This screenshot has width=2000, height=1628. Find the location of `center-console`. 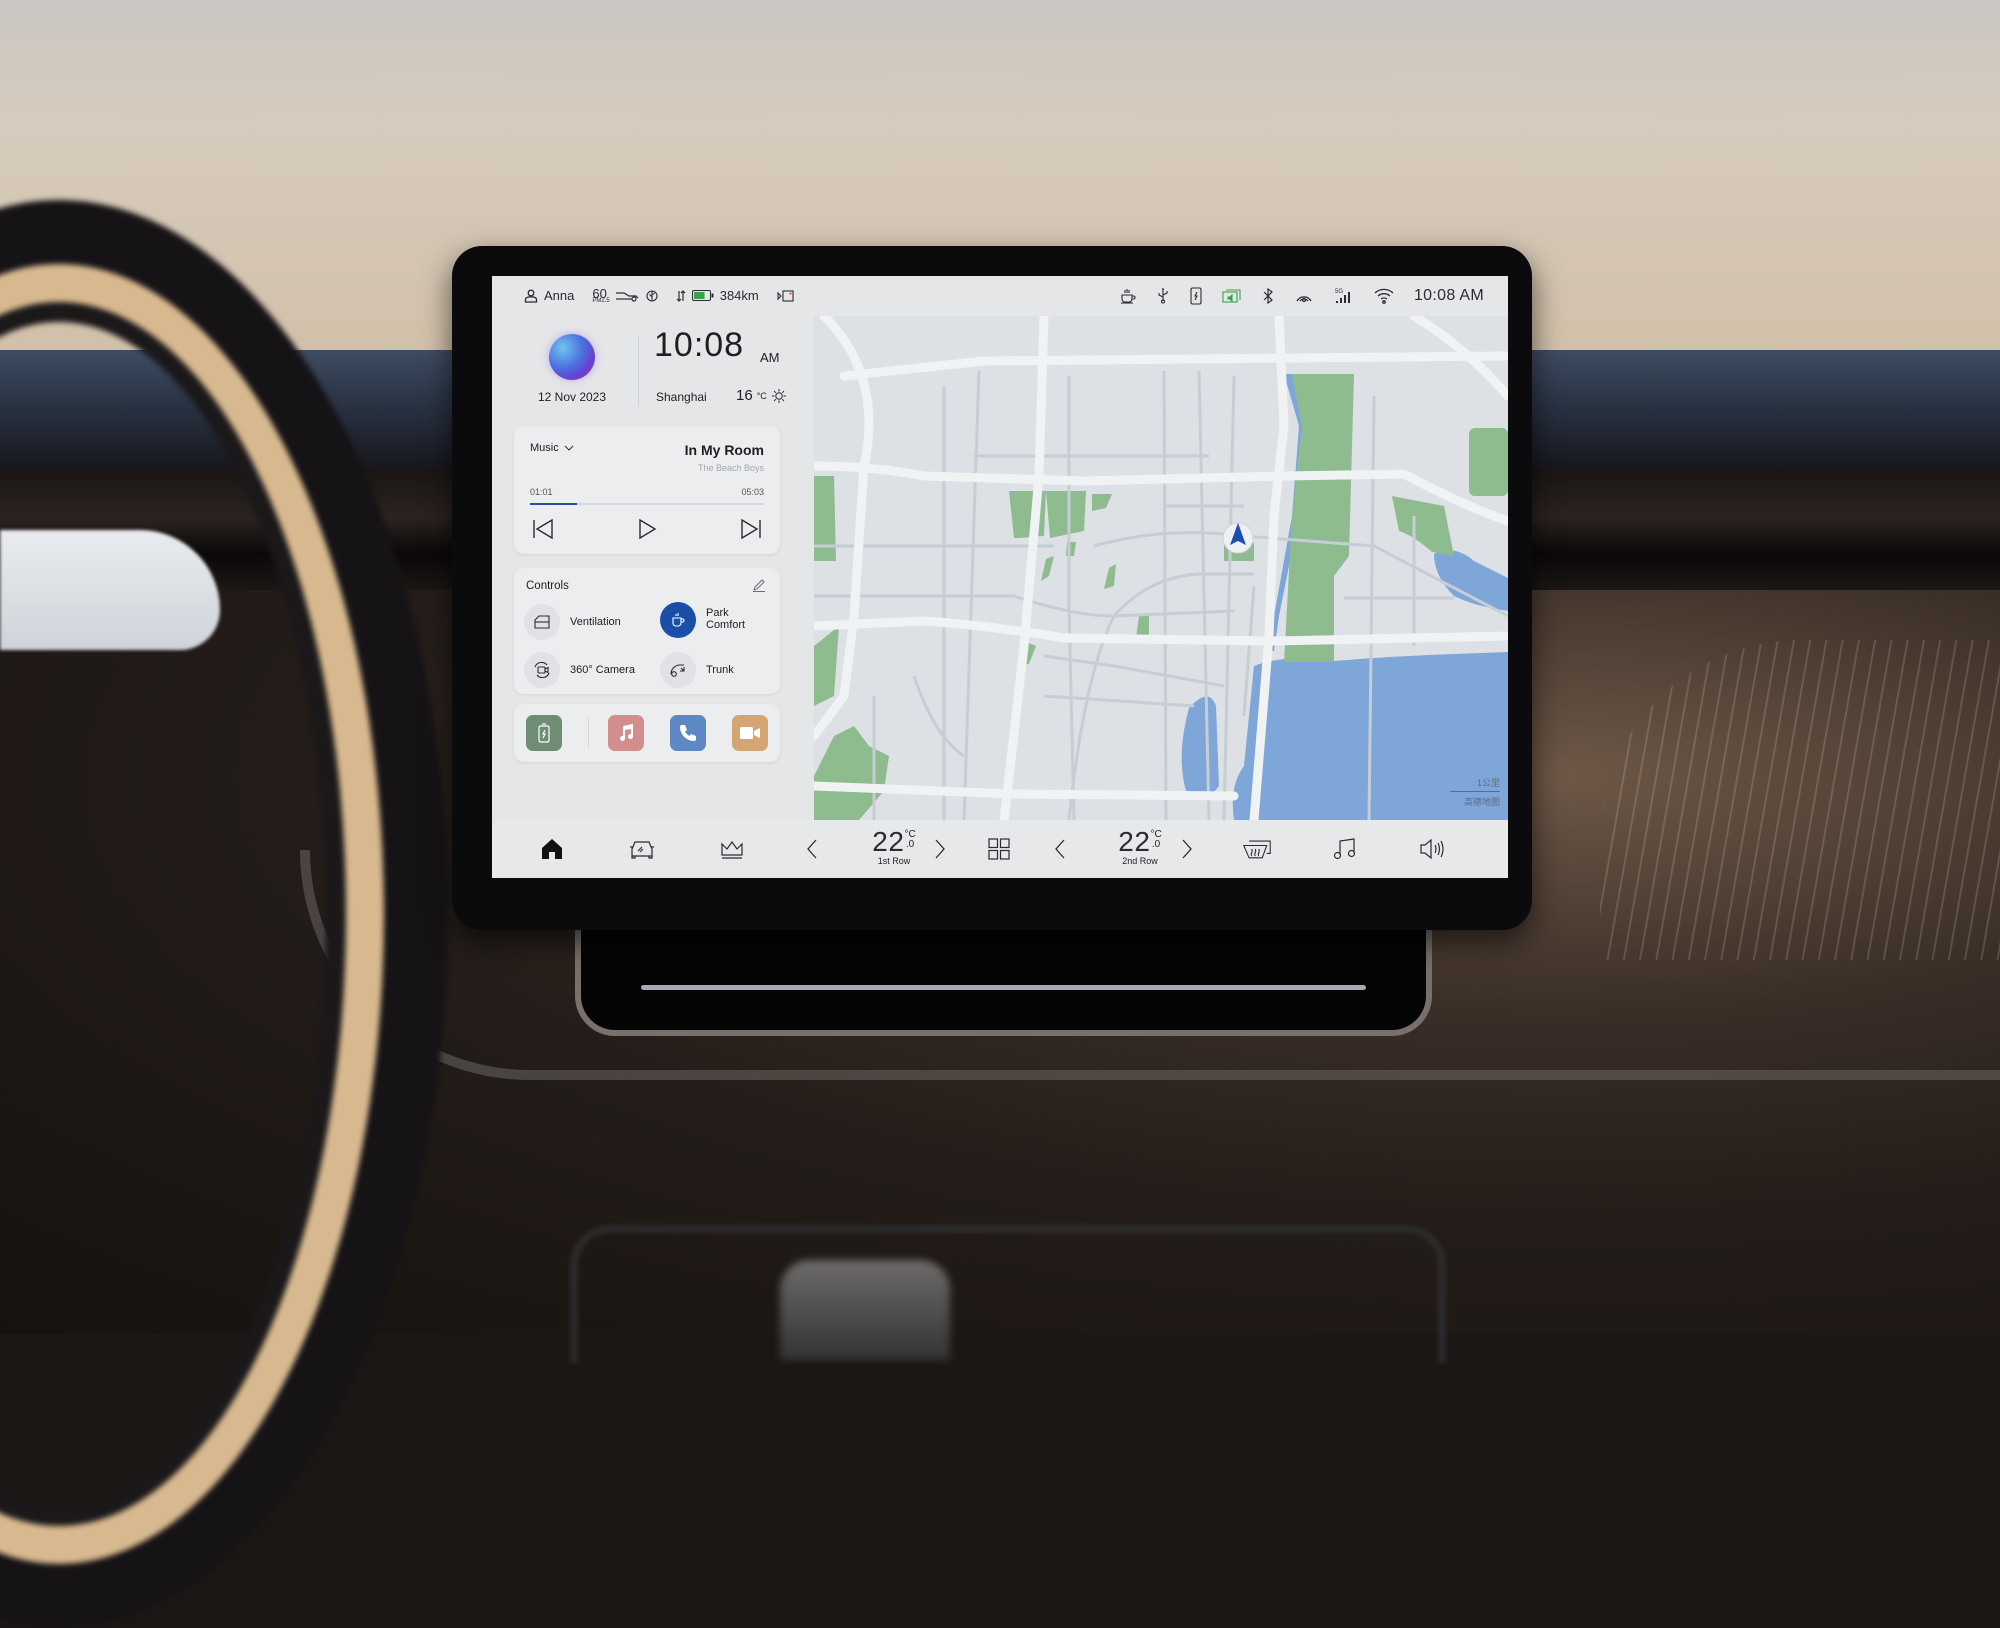

center-console is located at coordinates (1008, 1294).